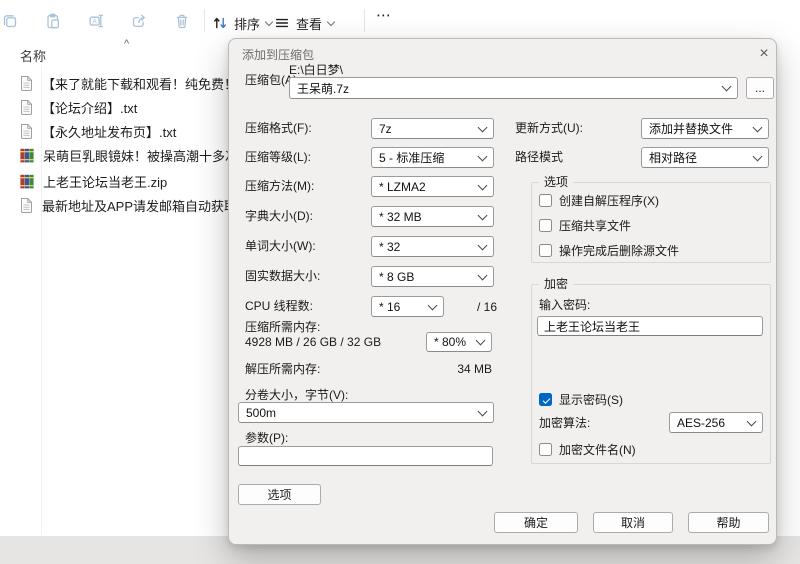 The image size is (800, 564). What do you see at coordinates (432, 246) in the screenshot?
I see `word-size-select: * 32` at bounding box center [432, 246].